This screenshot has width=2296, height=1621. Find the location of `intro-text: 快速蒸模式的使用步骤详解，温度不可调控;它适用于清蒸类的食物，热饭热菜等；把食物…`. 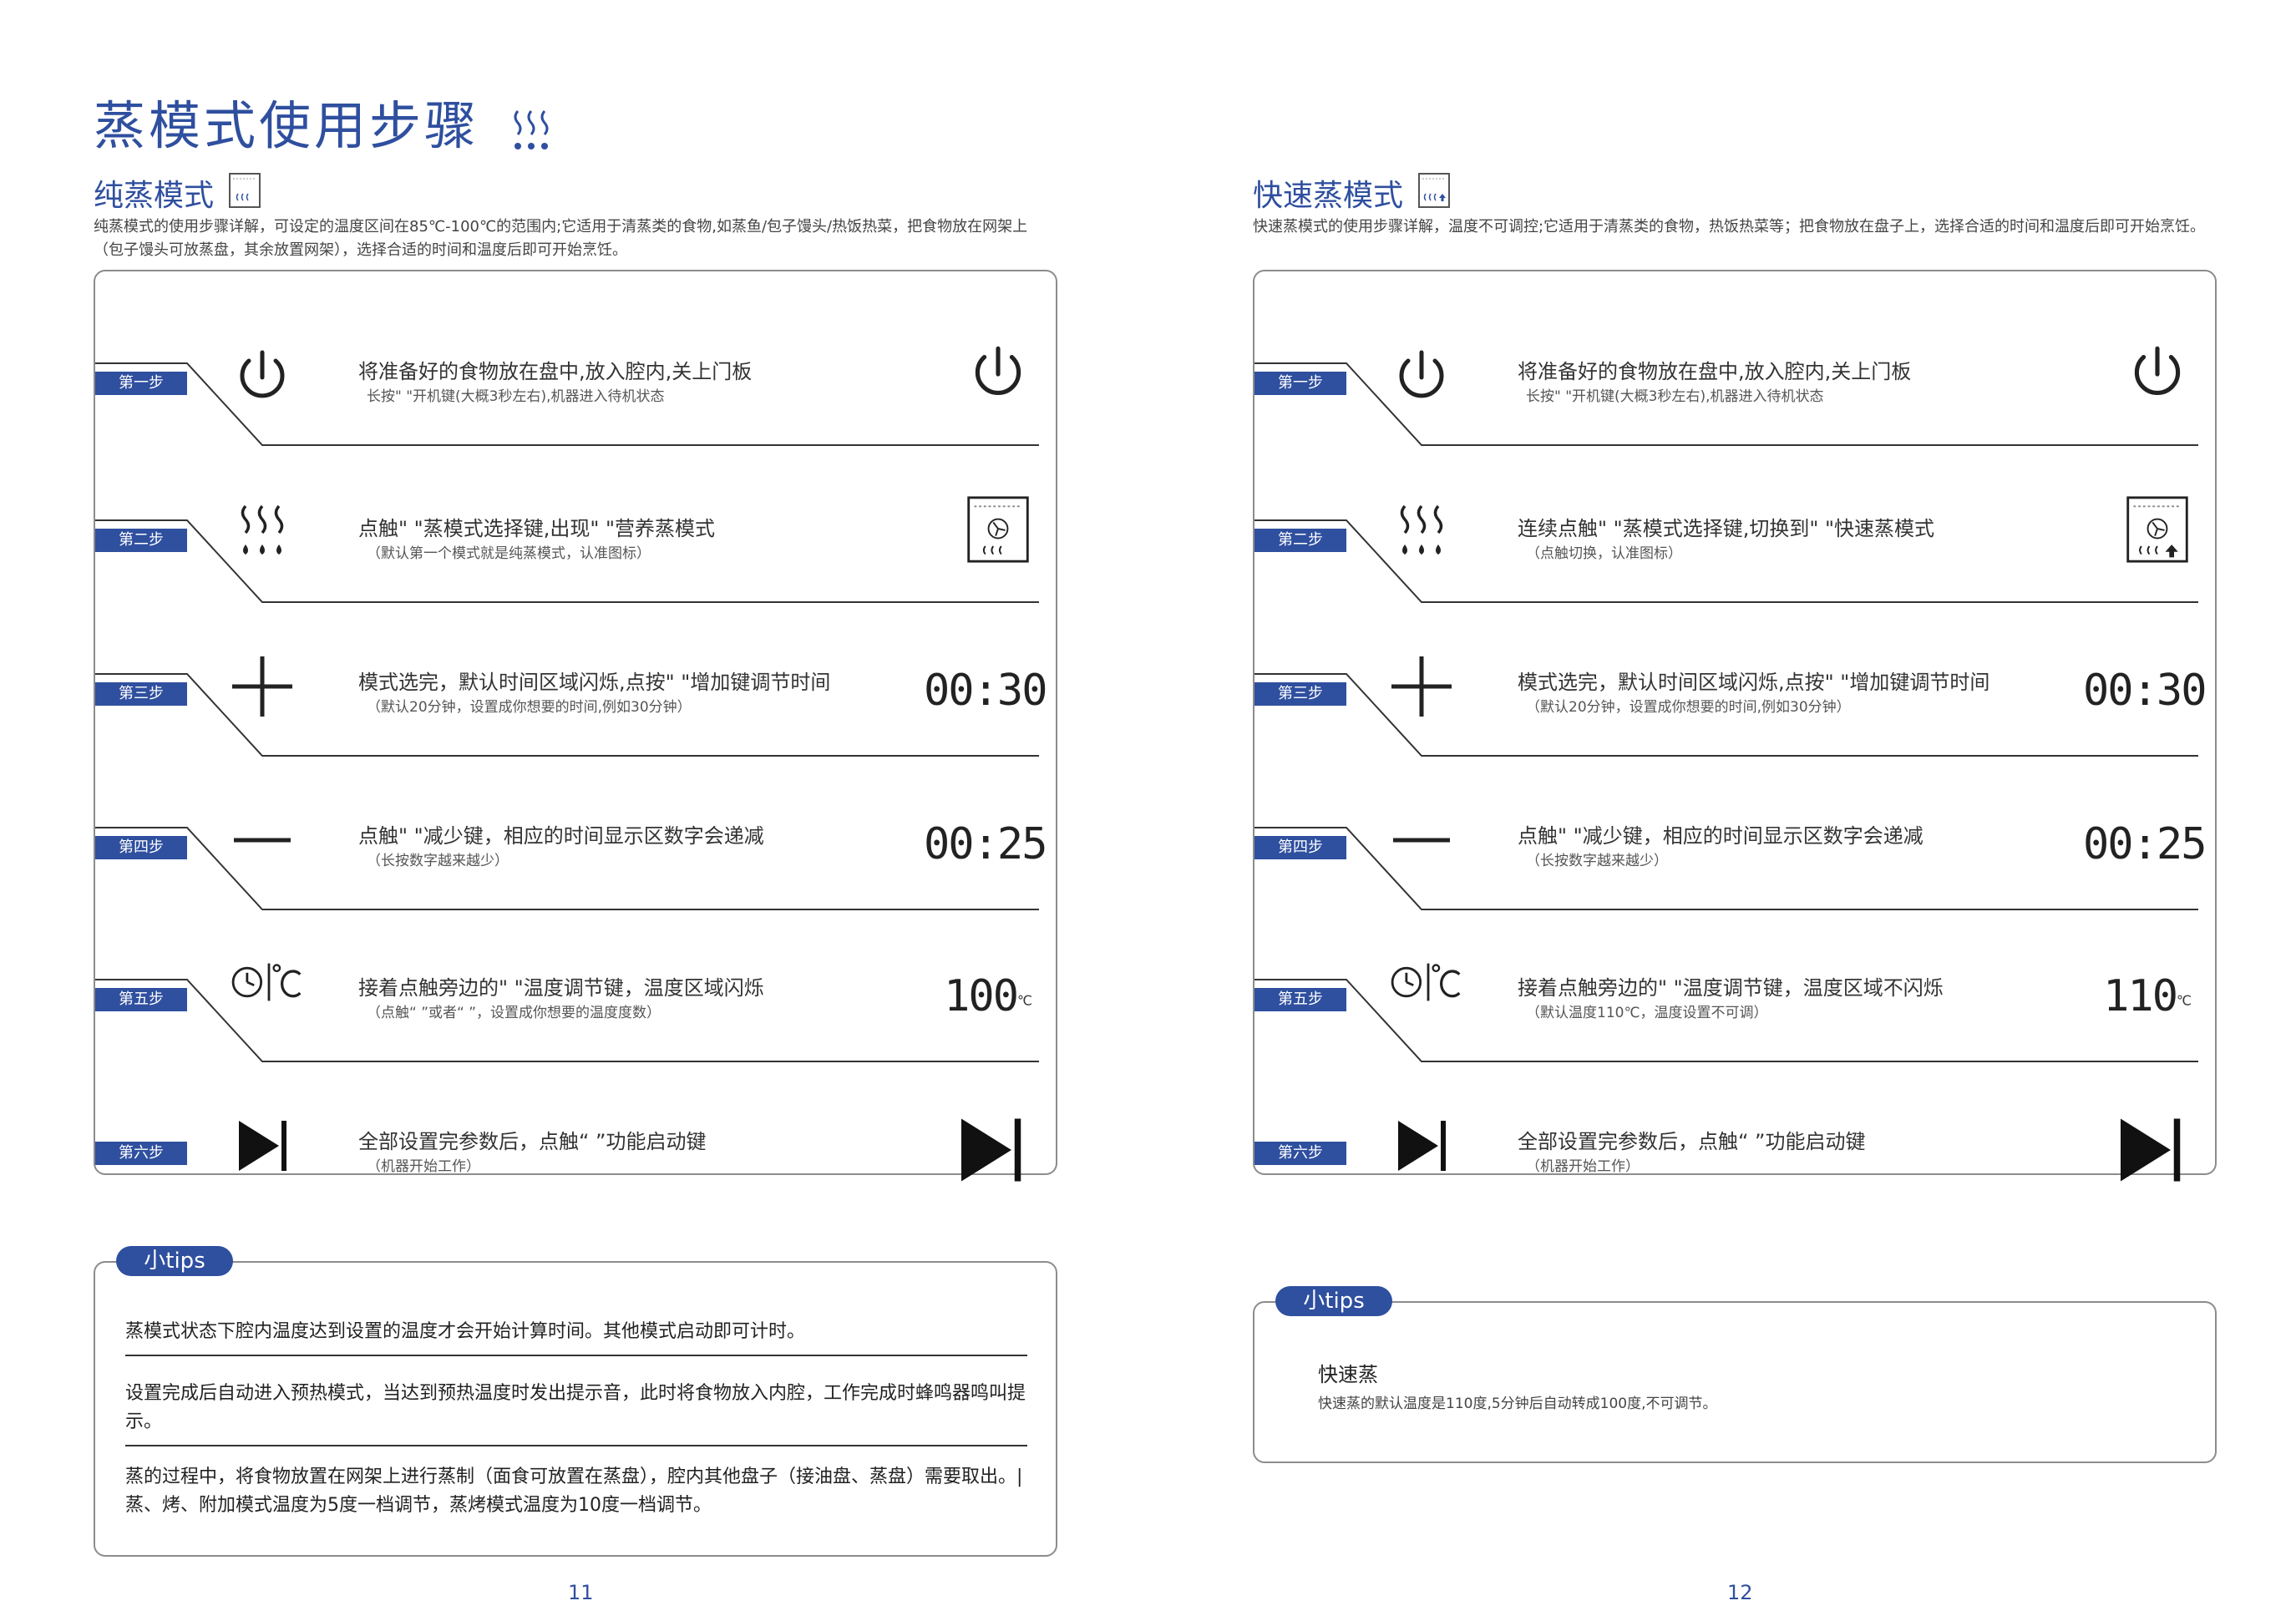

intro-text: 快速蒸模式的使用步骤详解，温度不可调控;它适用于清蒸类的食物，热饭热菜等；把食物… is located at coordinates (1729, 227).